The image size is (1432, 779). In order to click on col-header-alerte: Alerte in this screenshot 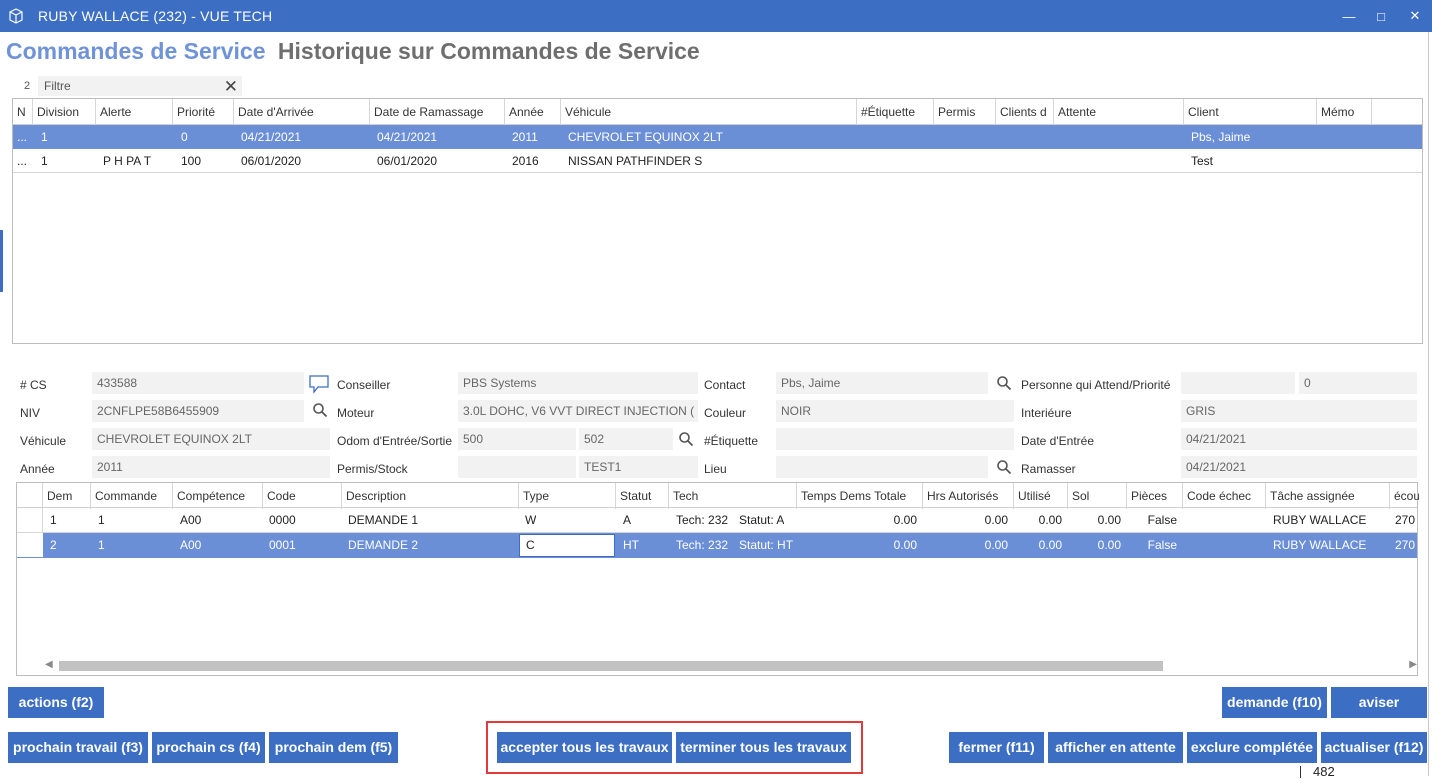, I will do `click(134, 112)`.